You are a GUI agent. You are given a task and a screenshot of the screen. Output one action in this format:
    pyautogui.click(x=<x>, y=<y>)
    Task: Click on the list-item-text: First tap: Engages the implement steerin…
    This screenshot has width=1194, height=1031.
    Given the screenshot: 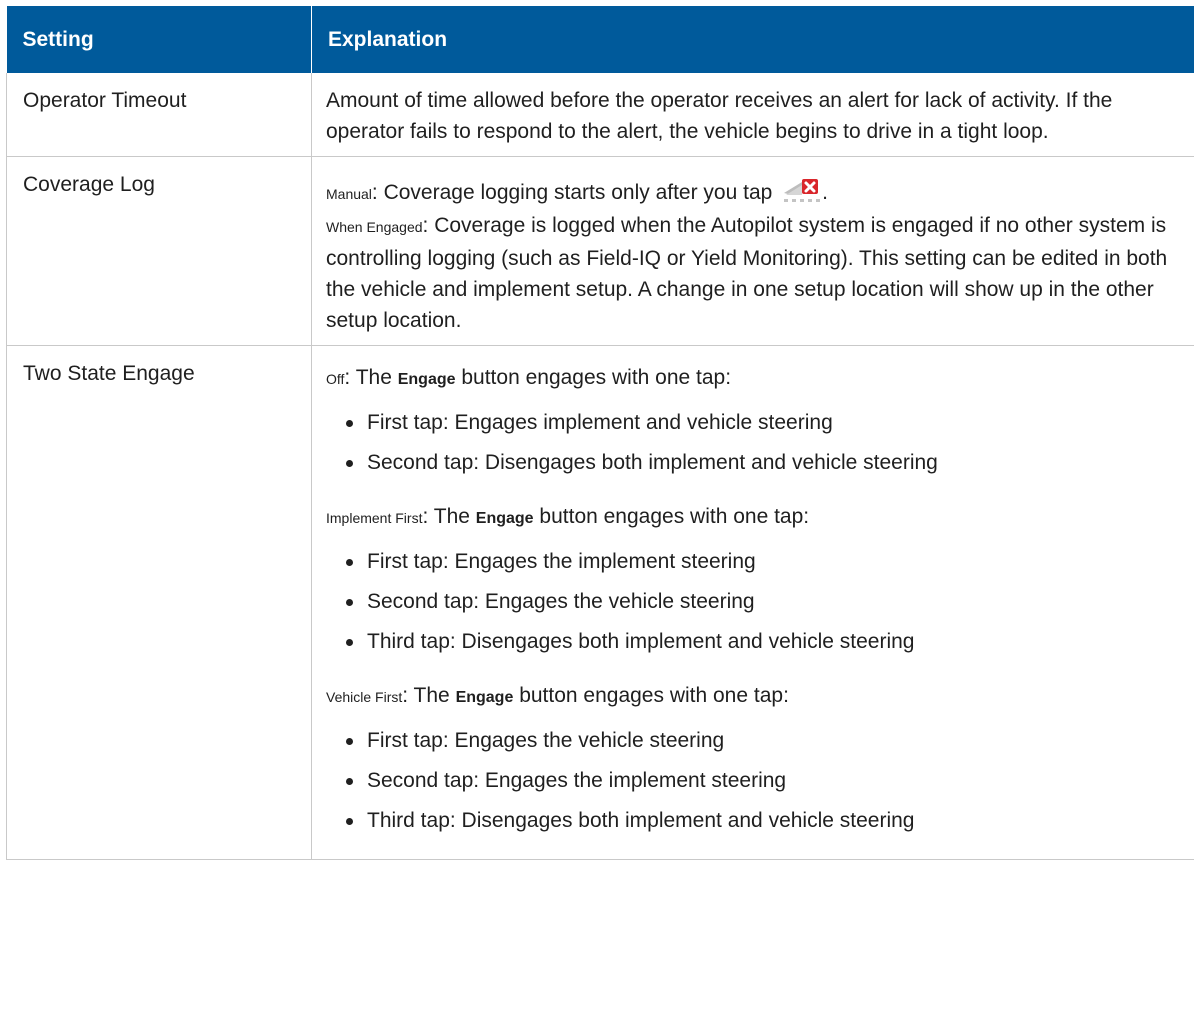 What is the action you would take?
    pyautogui.click(x=561, y=561)
    